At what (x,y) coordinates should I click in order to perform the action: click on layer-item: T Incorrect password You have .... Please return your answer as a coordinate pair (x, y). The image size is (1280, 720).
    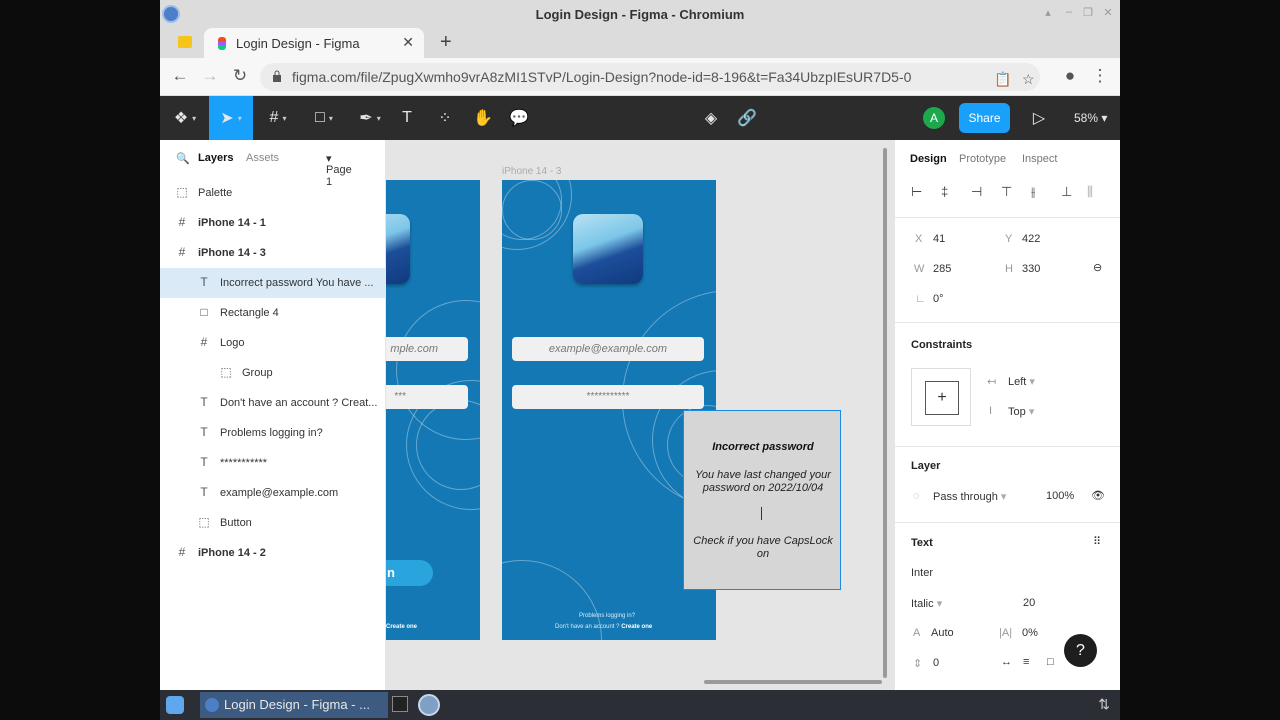
    Looking at the image, I should click on (273, 283).